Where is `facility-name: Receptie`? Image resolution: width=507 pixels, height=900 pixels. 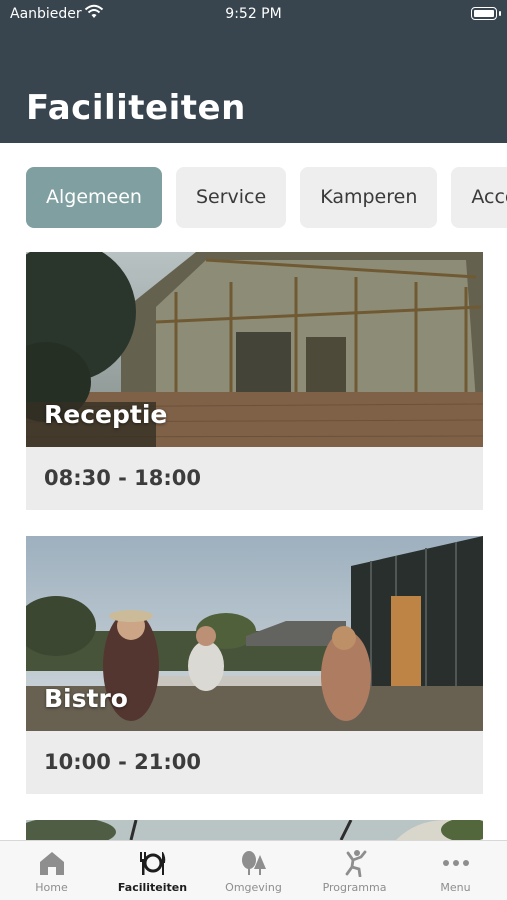 facility-name: Receptie is located at coordinates (106, 414).